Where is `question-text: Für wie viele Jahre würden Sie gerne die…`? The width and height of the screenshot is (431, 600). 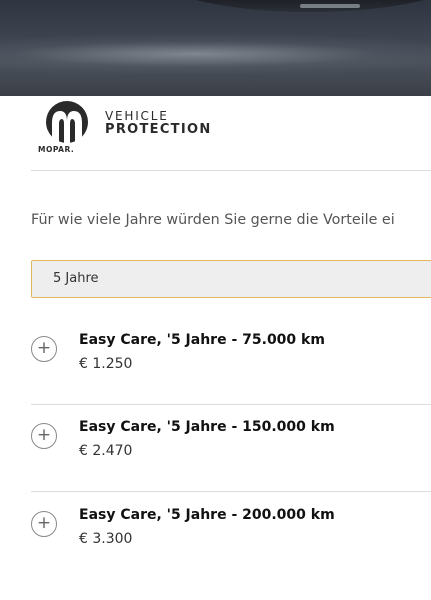 question-text: Für wie viele Jahre würden Sie gerne die… is located at coordinates (213, 220).